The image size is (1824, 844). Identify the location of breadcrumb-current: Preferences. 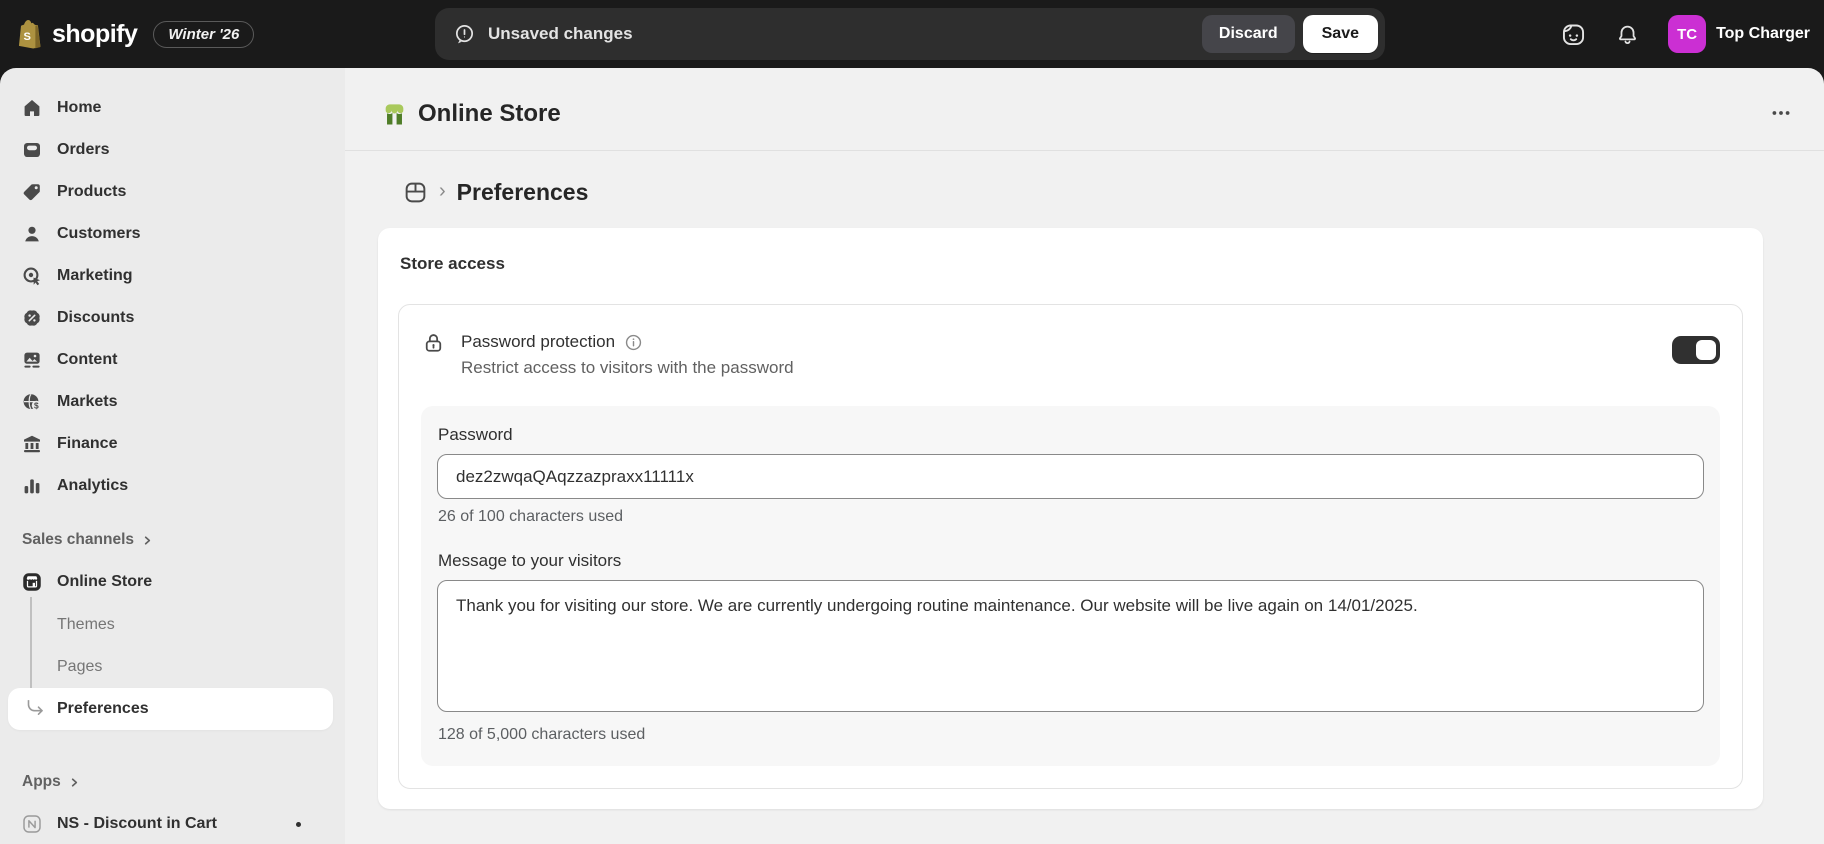
(522, 192).